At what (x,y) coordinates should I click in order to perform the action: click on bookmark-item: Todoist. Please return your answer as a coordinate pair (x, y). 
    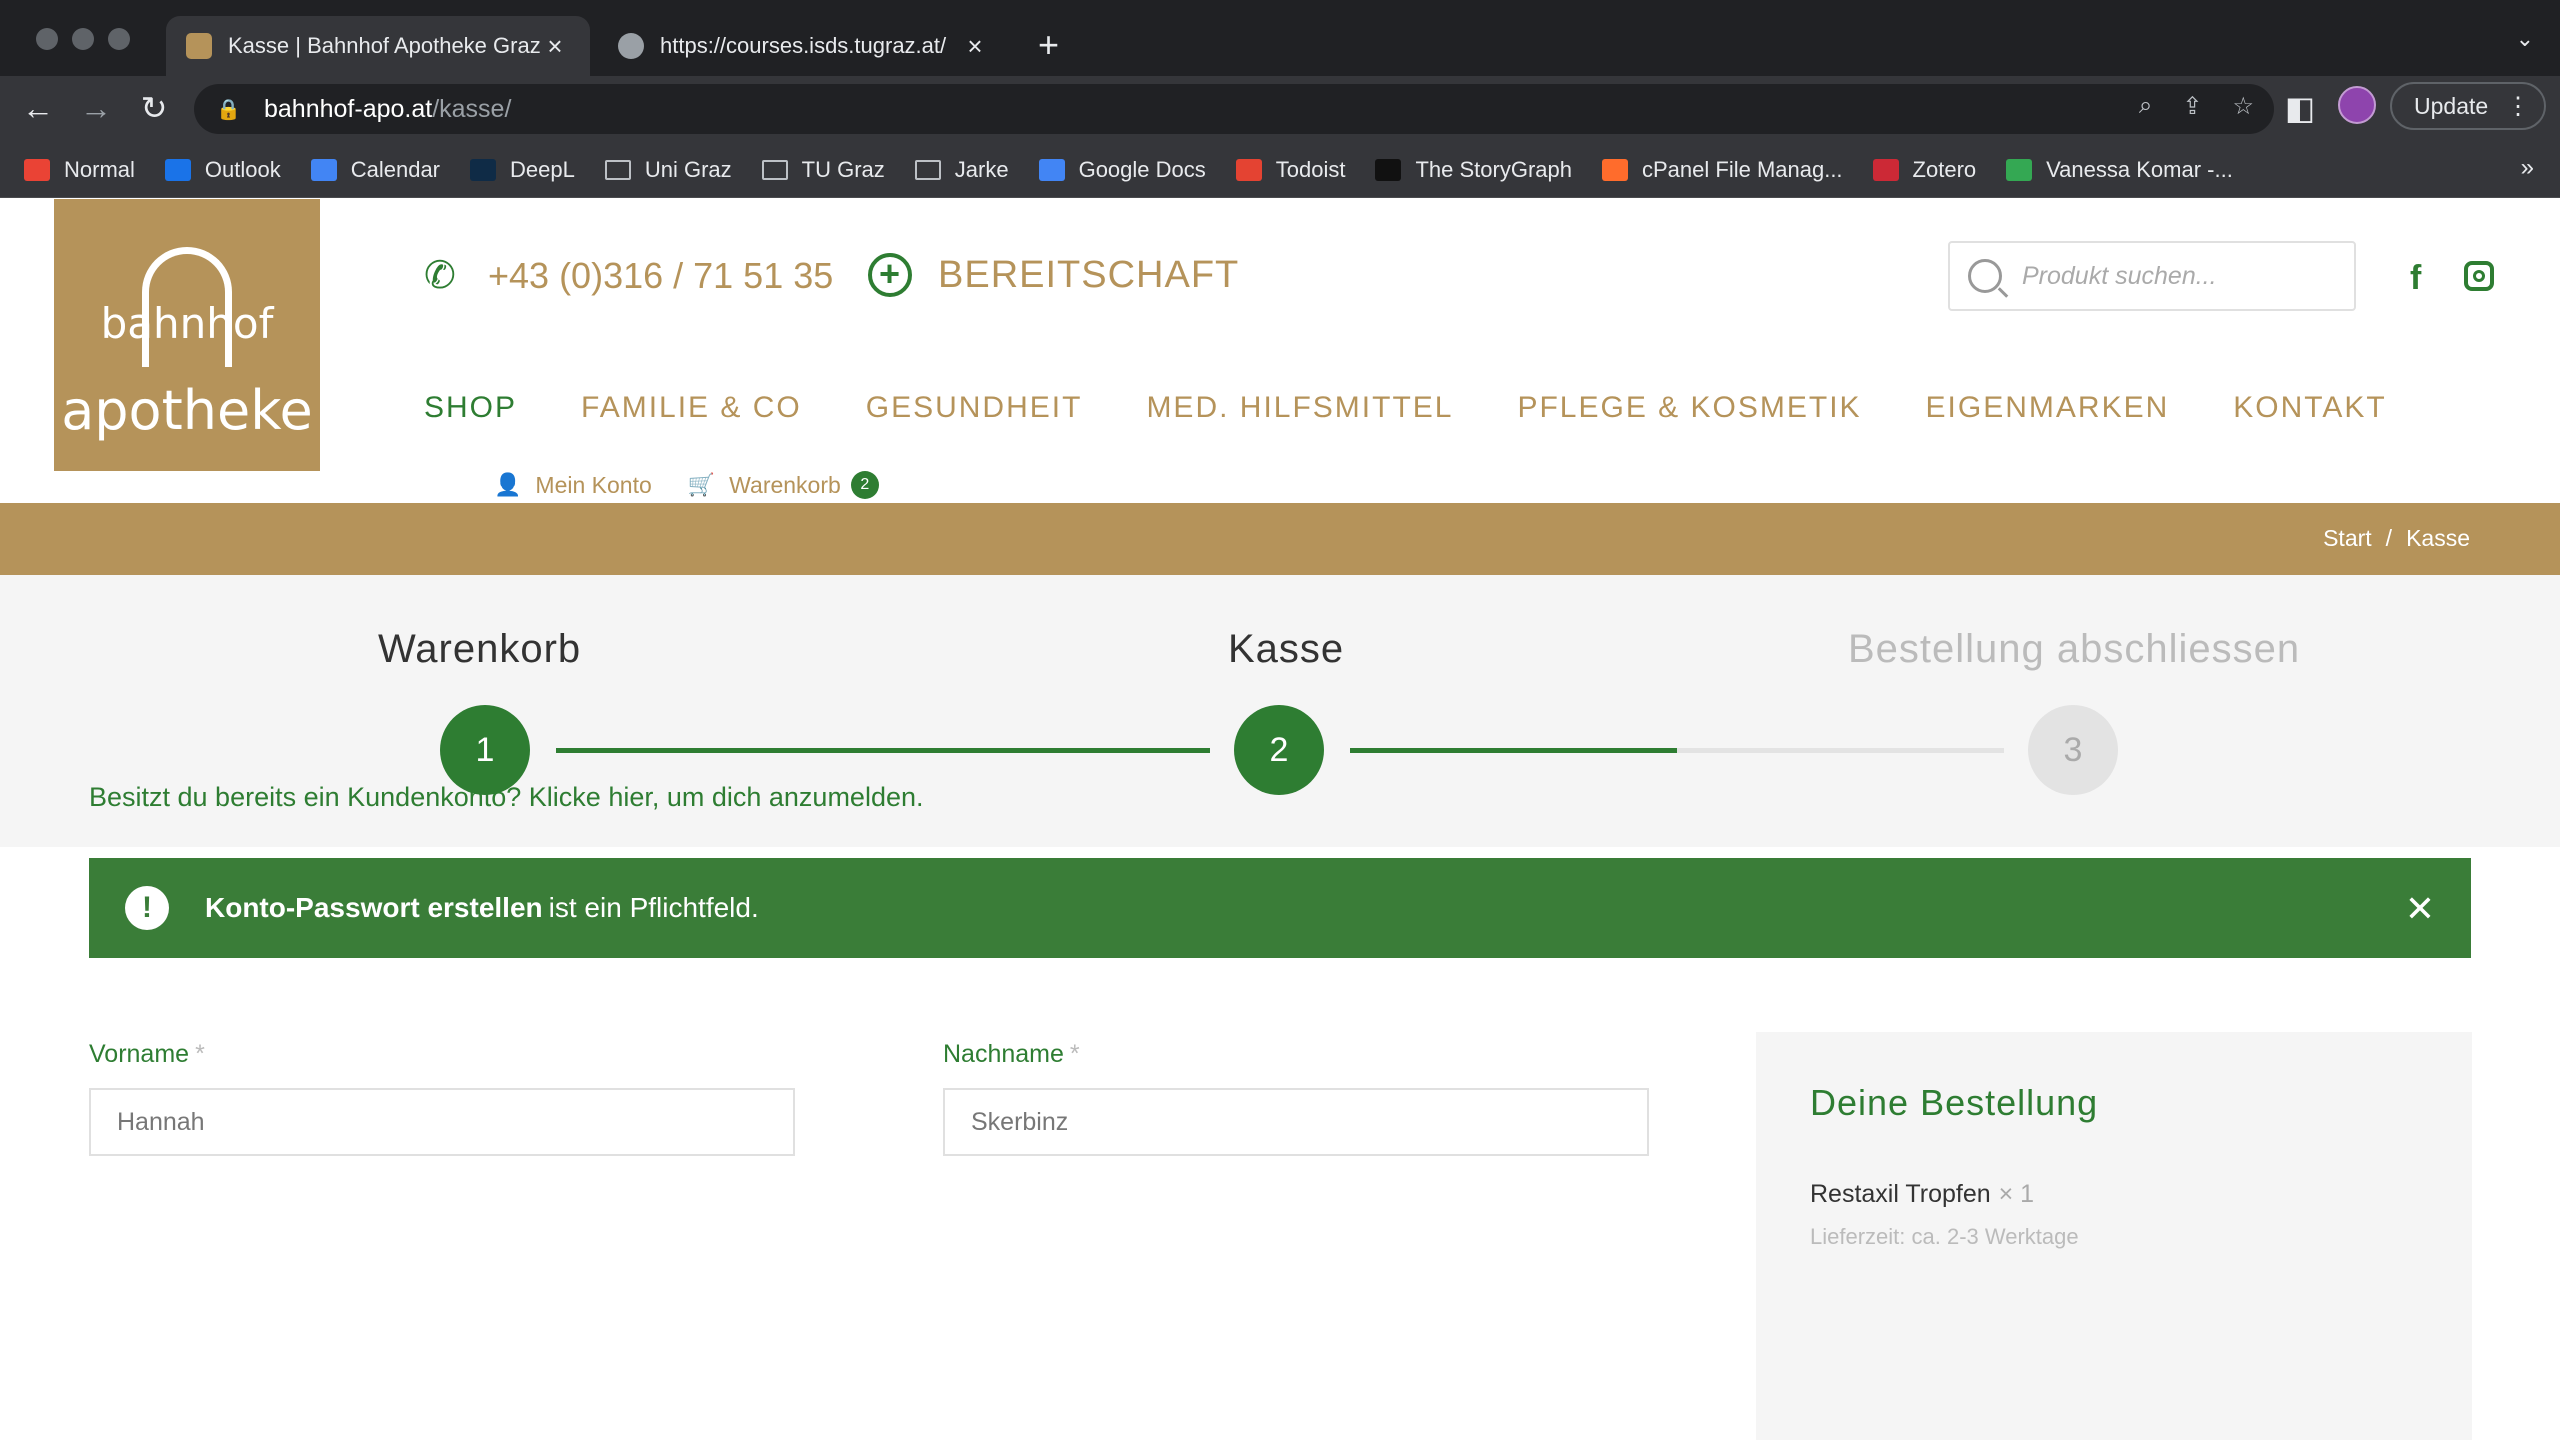
    Looking at the image, I should click on (1290, 169).